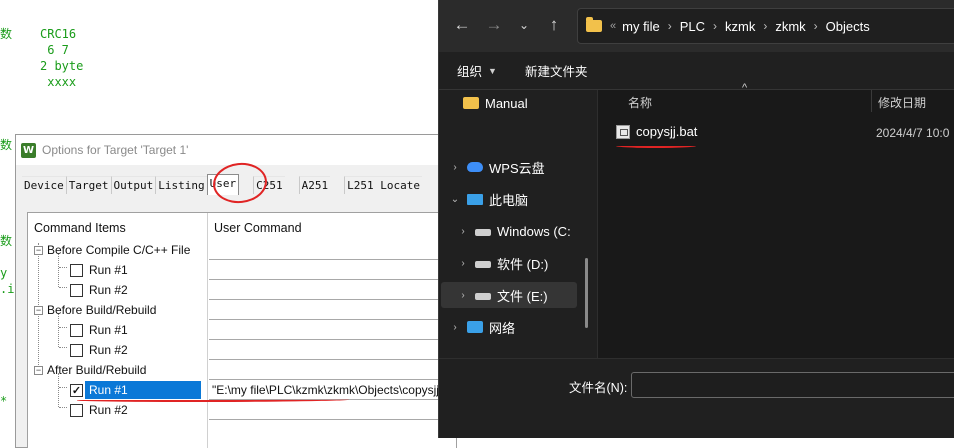  Describe the element at coordinates (641, 26) in the screenshot. I see `breadcrumb-item: my file` at that location.